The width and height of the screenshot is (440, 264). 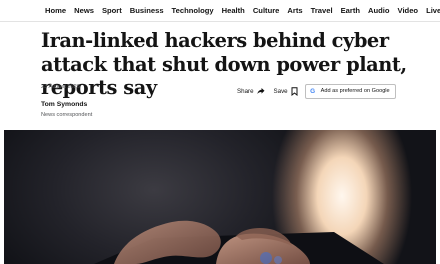 I want to click on nav-item-travel: Travel, so click(x=322, y=10).